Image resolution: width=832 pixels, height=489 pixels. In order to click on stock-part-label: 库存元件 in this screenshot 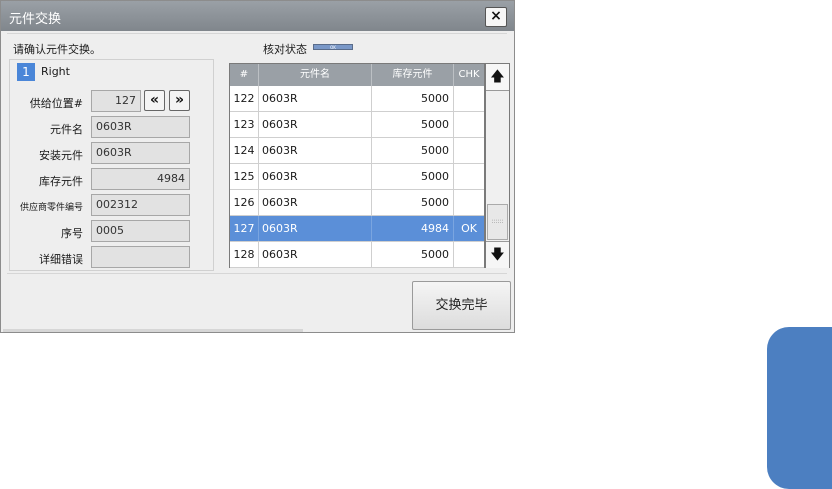, I will do `click(61, 181)`.